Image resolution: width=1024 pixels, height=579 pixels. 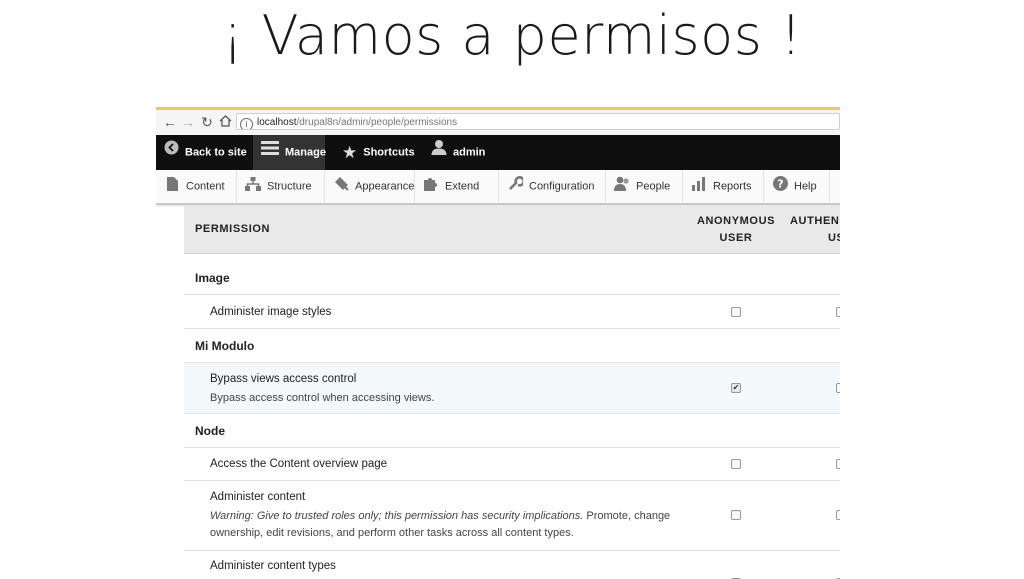 I want to click on tray-item-label: Reports, so click(x=732, y=186).